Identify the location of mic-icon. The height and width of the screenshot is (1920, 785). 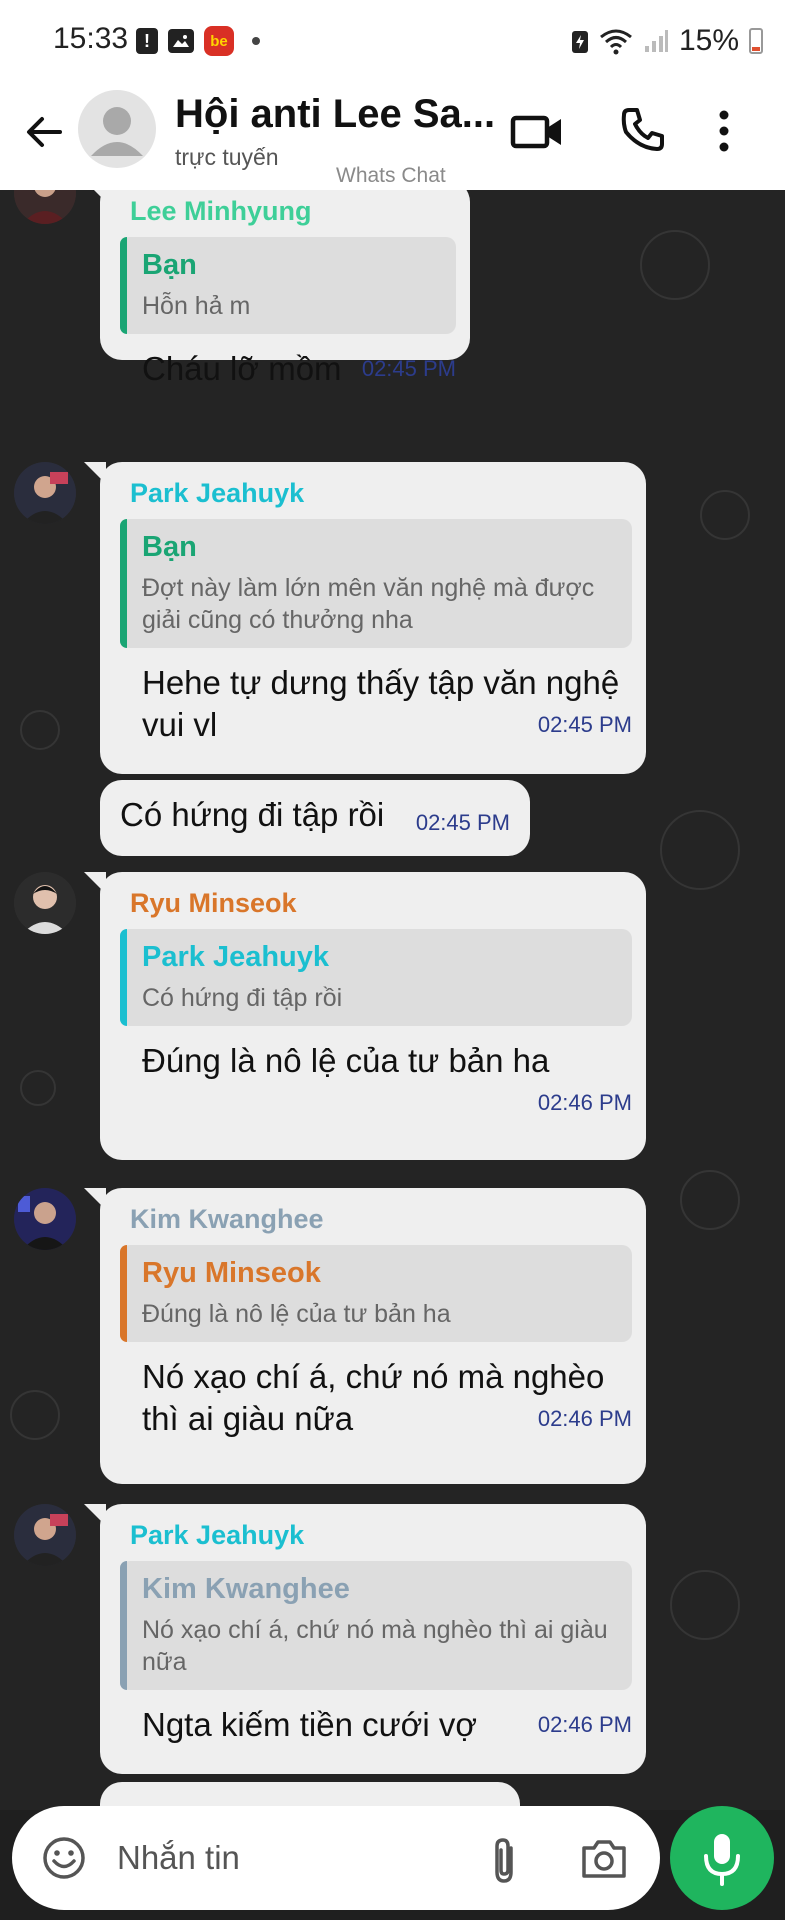
(722, 1860).